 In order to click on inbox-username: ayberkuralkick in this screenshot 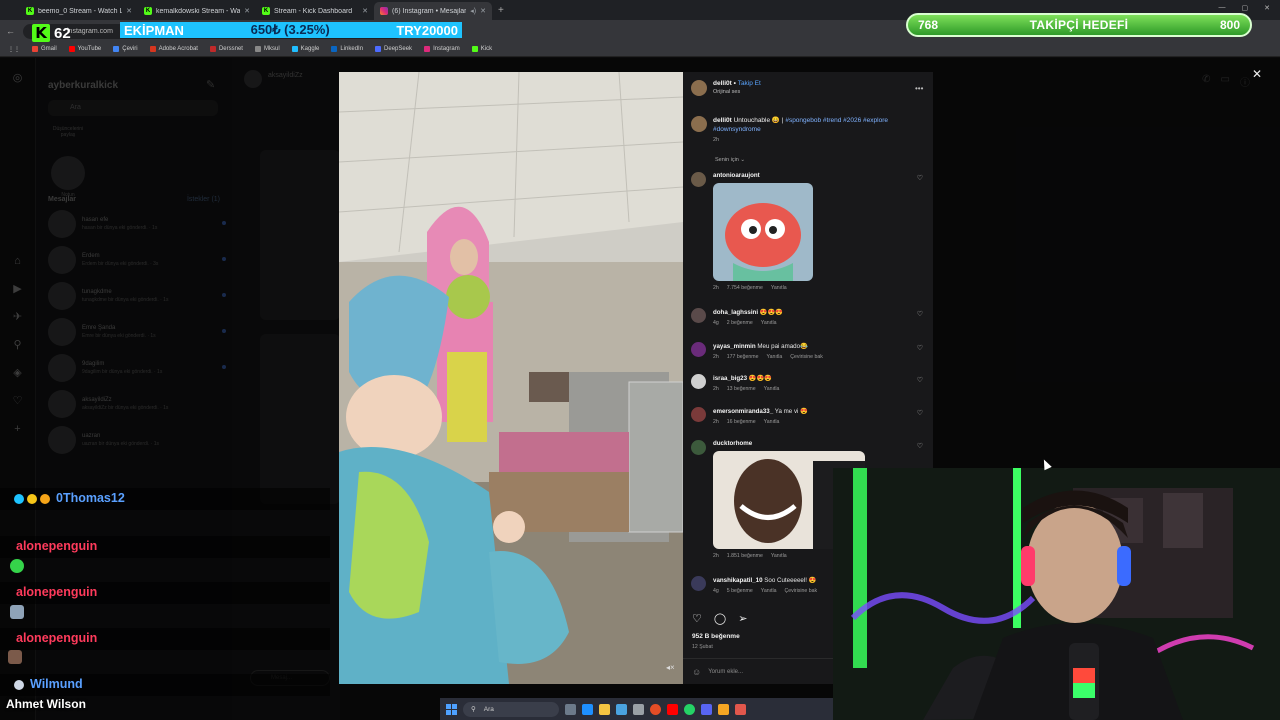, I will do `click(83, 85)`.